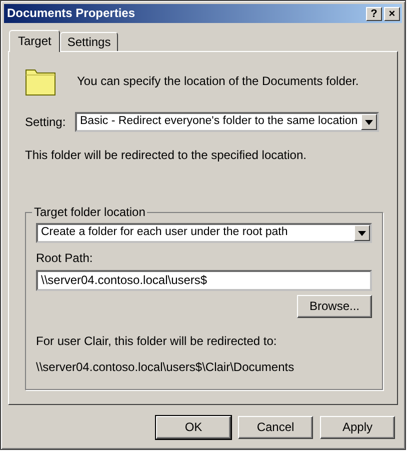  Describe the element at coordinates (71, 13) in the screenshot. I see `window-title: Documents Properties` at that location.